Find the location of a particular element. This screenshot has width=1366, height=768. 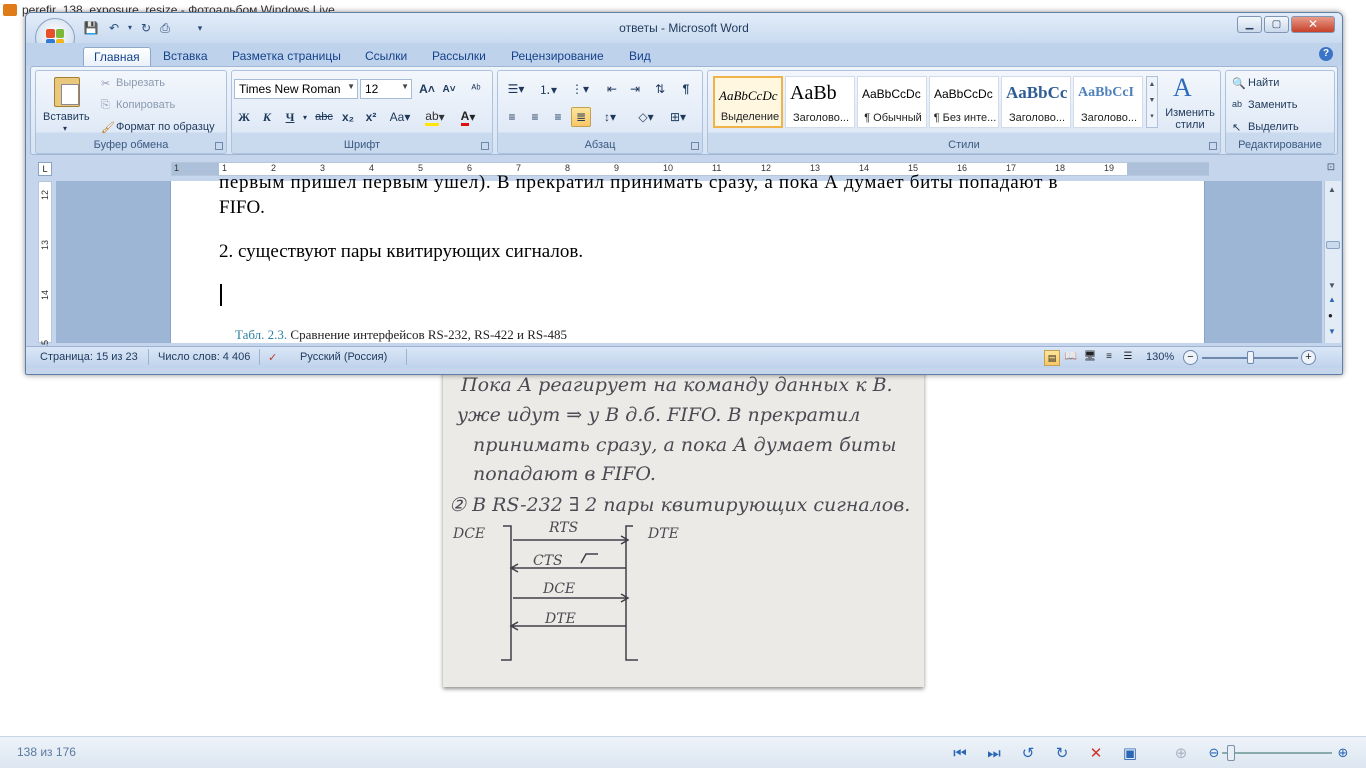

change-styles-button: Изменить стили is located at coordinates (1190, 119).